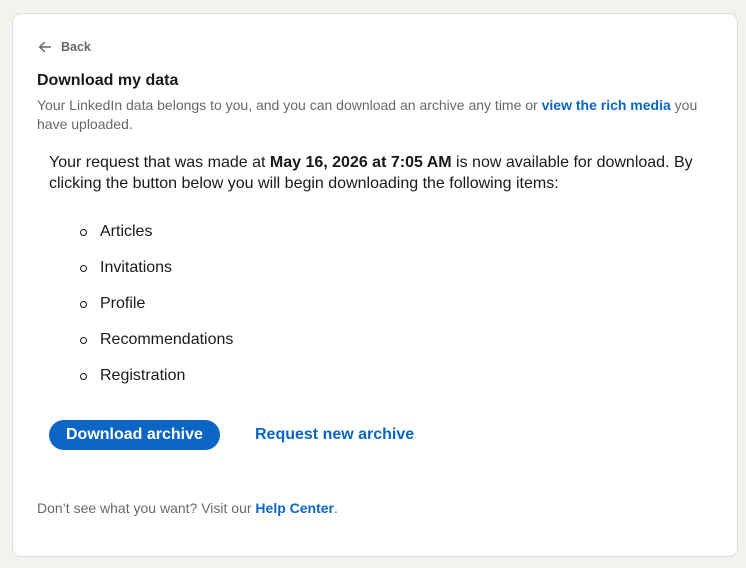 The height and width of the screenshot is (568, 746). I want to click on list-item: Recommendations, so click(141, 340).